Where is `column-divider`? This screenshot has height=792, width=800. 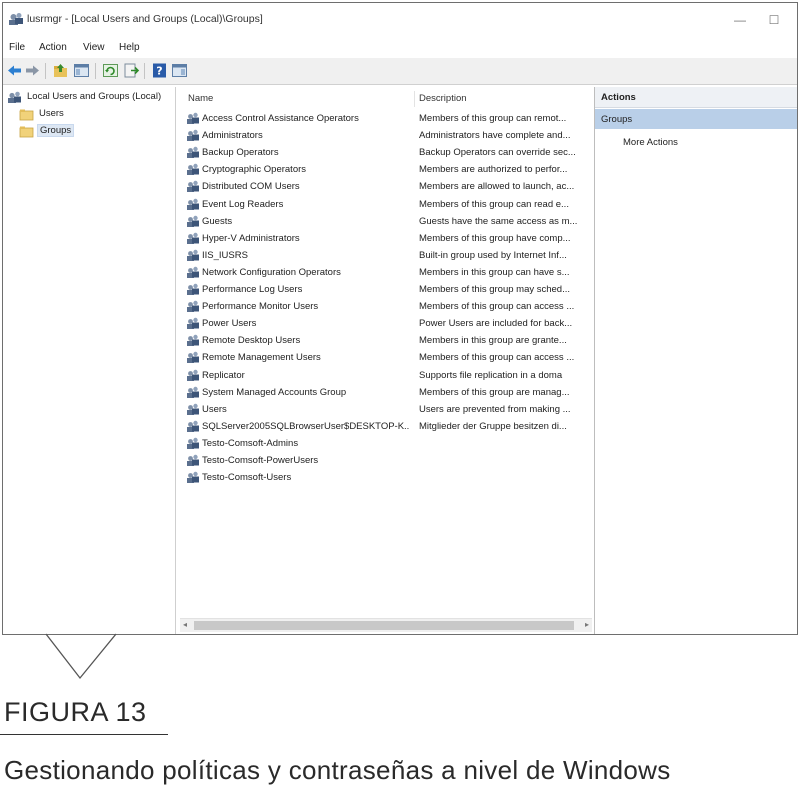
column-divider is located at coordinates (414, 99).